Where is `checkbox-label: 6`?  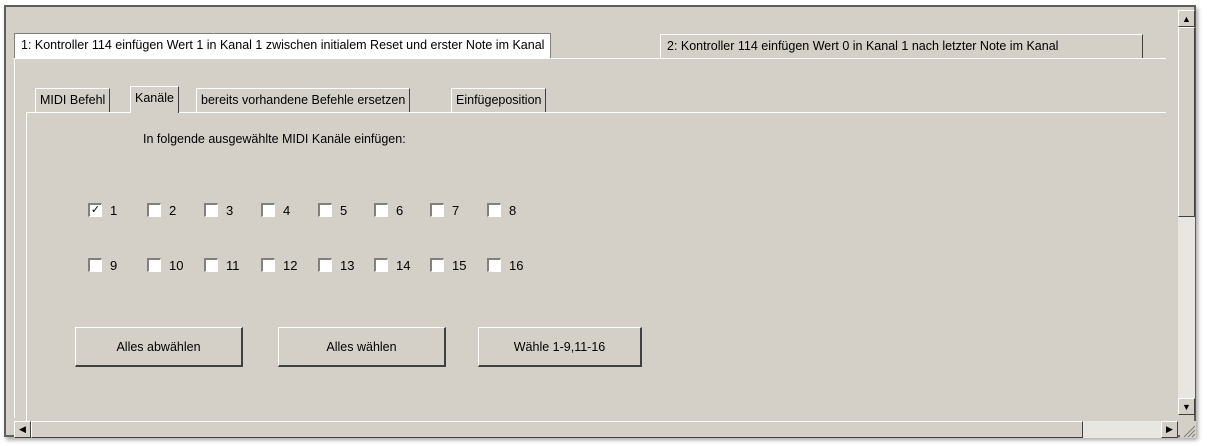 checkbox-label: 6 is located at coordinates (400, 210).